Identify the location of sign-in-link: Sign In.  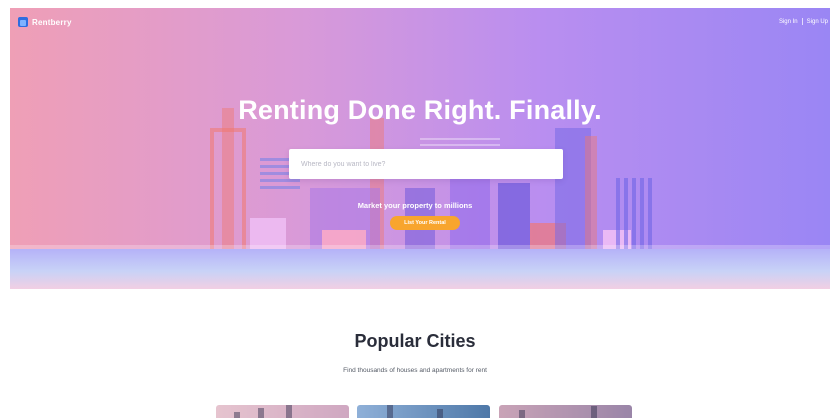
(788, 22).